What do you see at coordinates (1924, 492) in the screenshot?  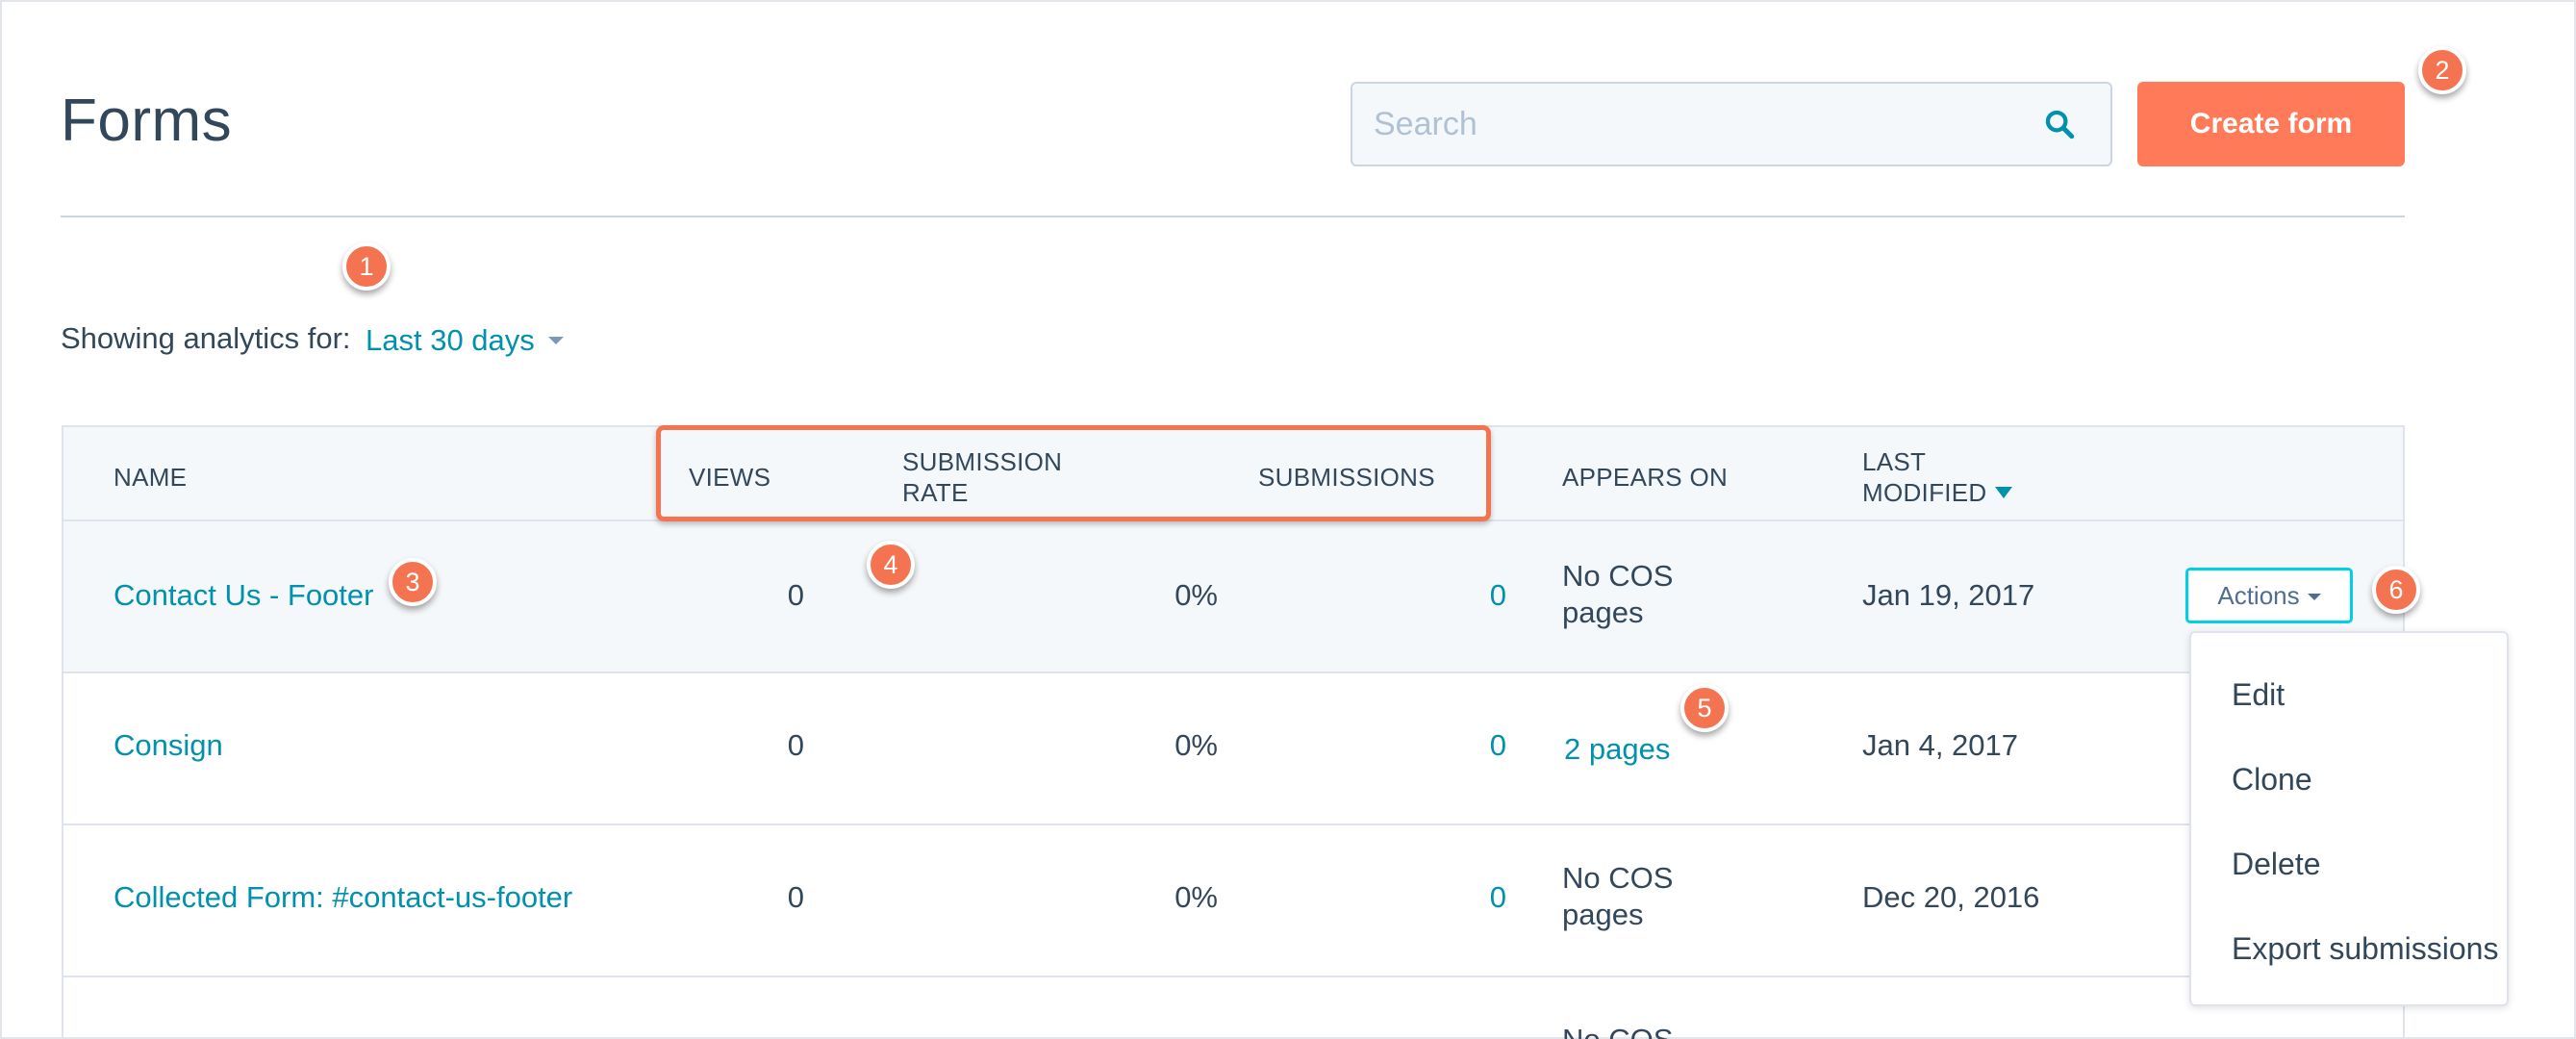 I see `column-header-last-modified-line2: MODIFIED` at bounding box center [1924, 492].